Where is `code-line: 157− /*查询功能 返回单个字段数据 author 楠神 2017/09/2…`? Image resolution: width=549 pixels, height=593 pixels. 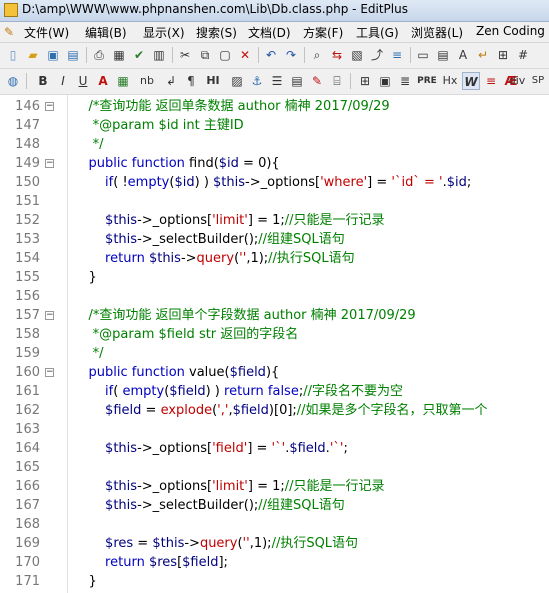 code-line: 157− /*查询功能 返回单个字段数据 author 楠神 2017/09/2… is located at coordinates (274, 315).